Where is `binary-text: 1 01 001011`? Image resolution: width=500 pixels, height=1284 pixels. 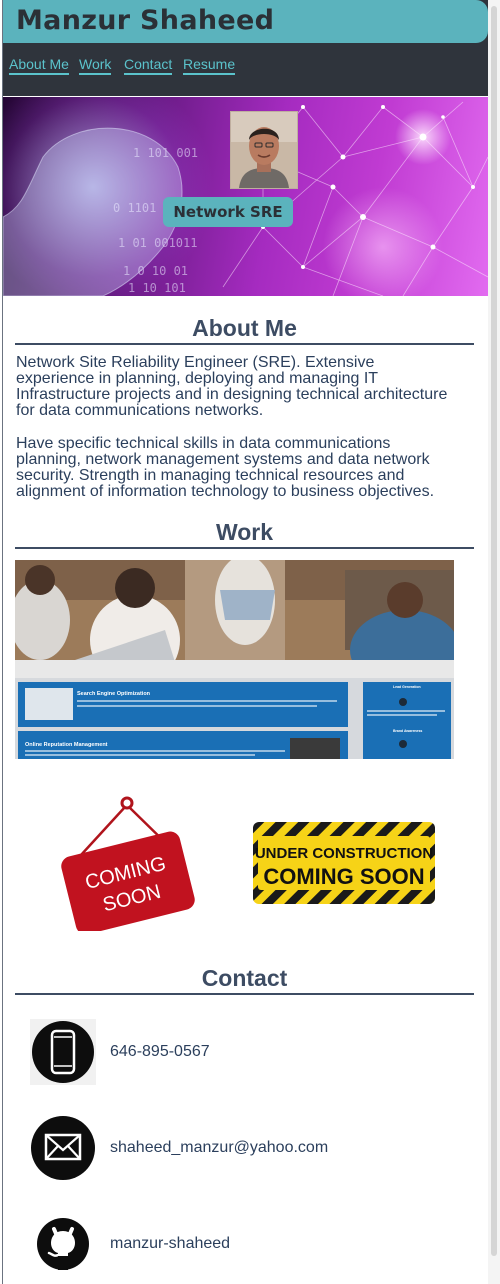
binary-text: 1 01 001011 is located at coordinates (157, 243).